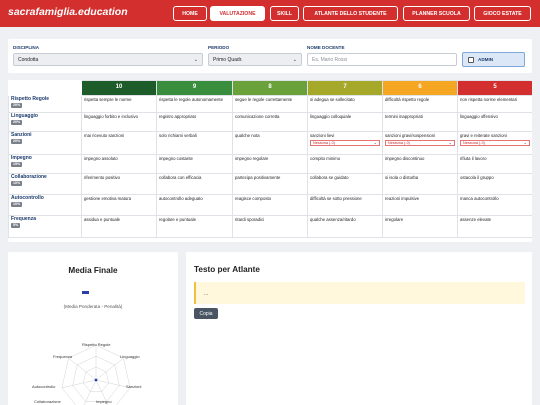  What do you see at coordinates (345, 226) in the screenshot?
I see `descriptor-cell: qualche assenza/ritardo` at bounding box center [345, 226].